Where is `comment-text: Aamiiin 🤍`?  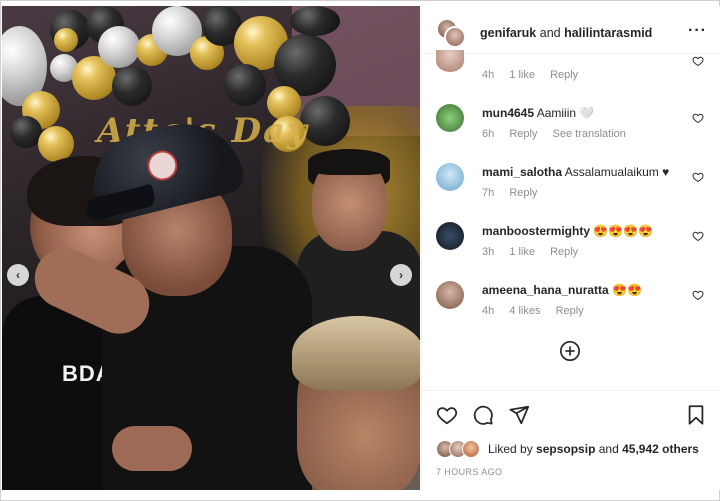 comment-text: Aamiiin 🤍 is located at coordinates (565, 113).